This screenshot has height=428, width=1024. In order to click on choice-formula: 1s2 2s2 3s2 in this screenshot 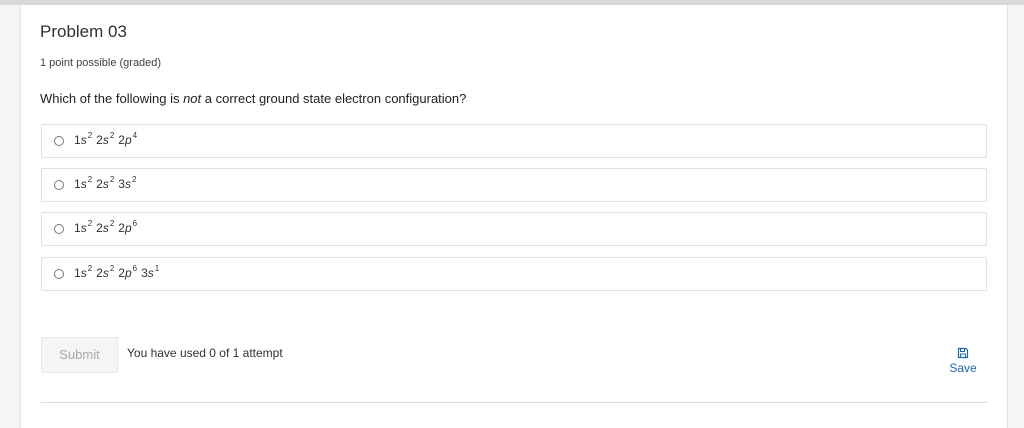, I will do `click(107, 183)`.